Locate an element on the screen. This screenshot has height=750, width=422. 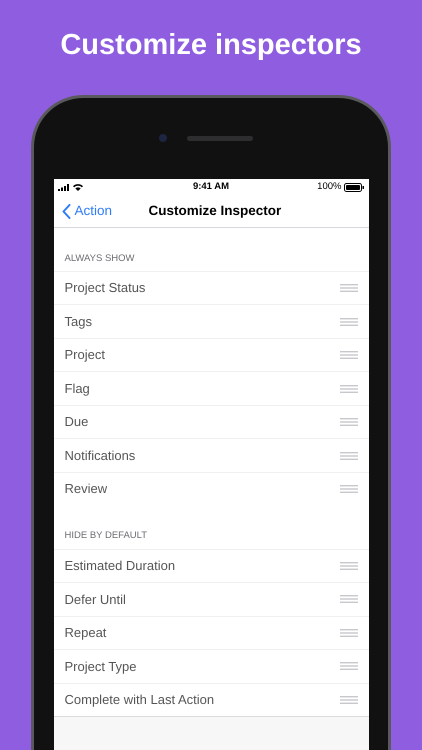
section-header: ALWAYS SHOW is located at coordinates (99, 258).